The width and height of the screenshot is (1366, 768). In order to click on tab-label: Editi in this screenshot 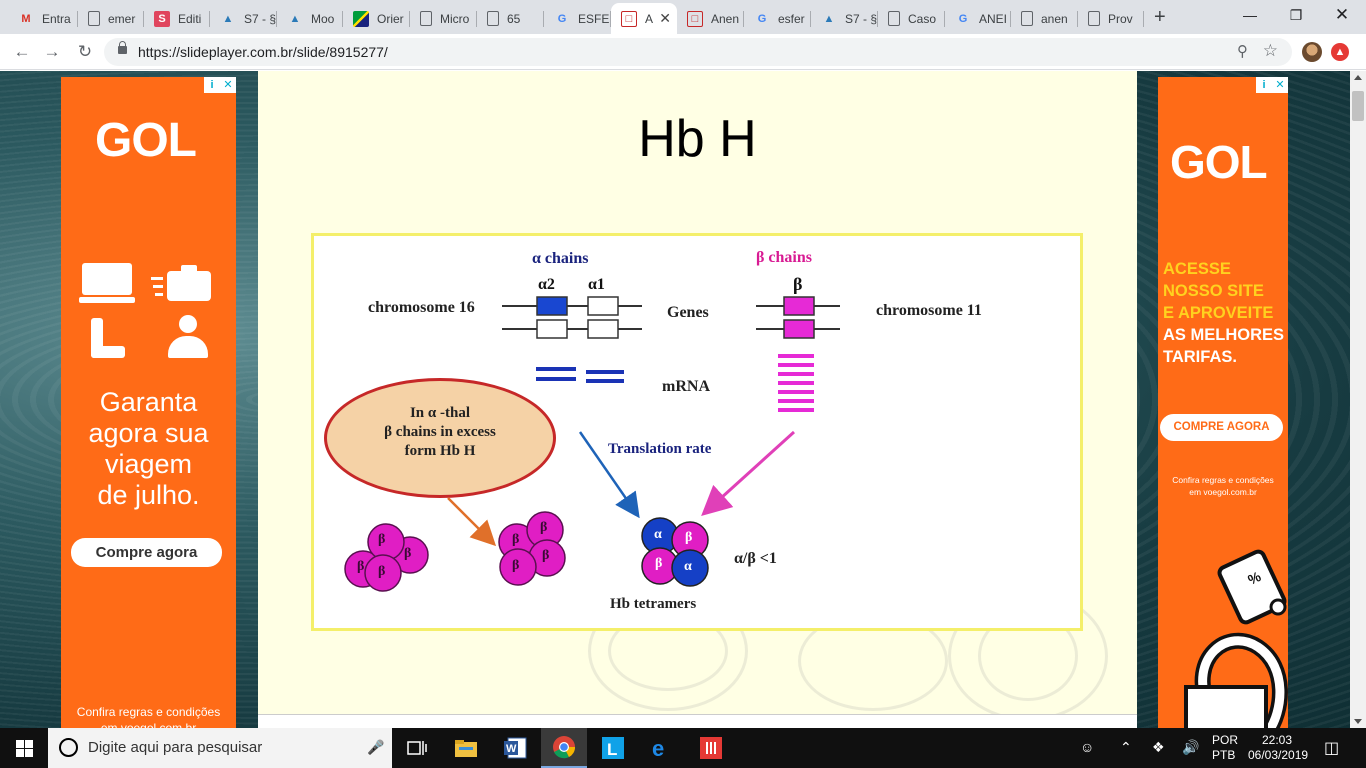, I will do `click(190, 18)`.